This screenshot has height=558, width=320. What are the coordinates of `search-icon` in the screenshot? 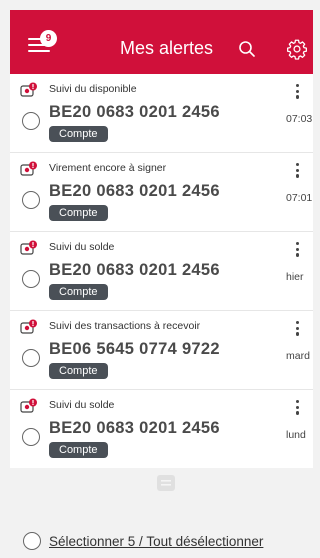 It's located at (247, 49).